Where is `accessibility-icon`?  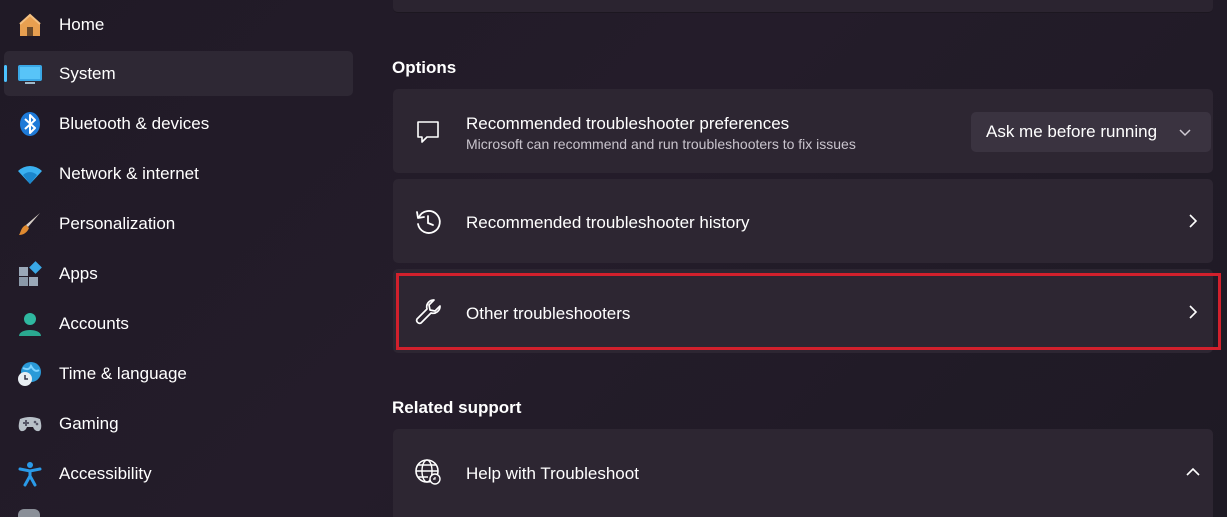 accessibility-icon is located at coordinates (30, 474).